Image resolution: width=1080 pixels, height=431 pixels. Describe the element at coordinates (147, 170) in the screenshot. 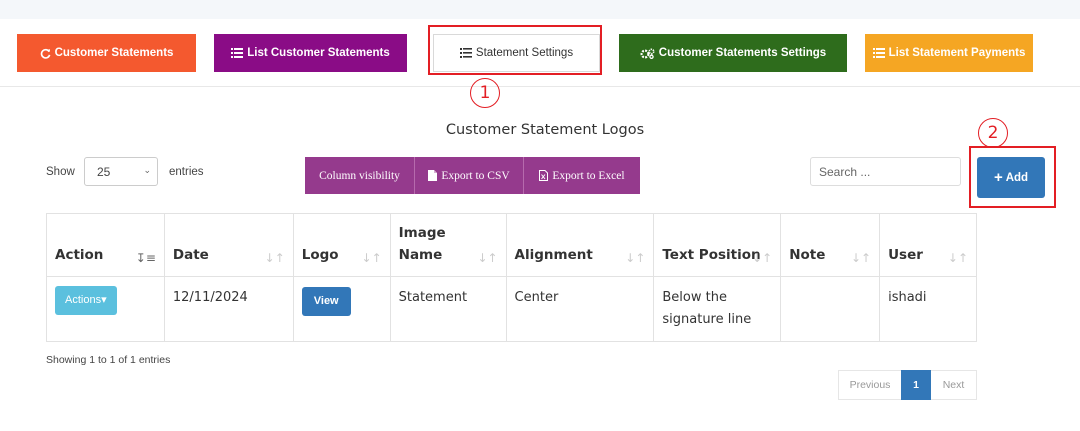

I see `chevron-down-icon: ⌄` at that location.